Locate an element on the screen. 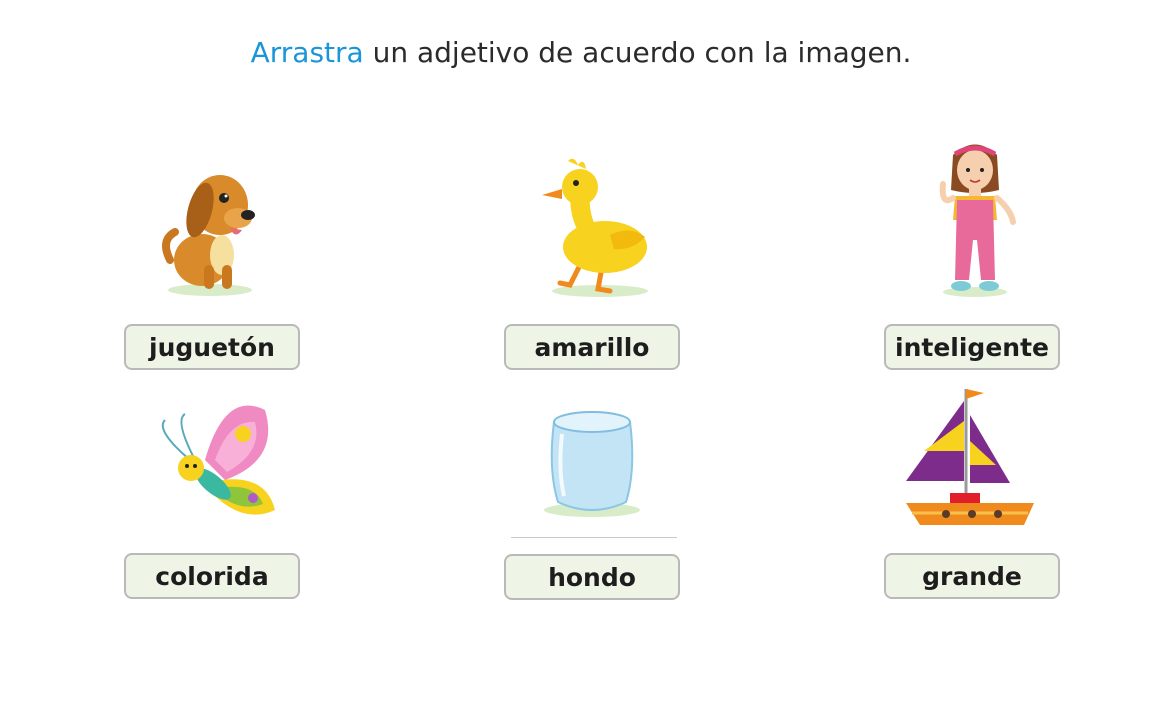 The image size is (1162, 702). chip-label: amarillo is located at coordinates (592, 347).